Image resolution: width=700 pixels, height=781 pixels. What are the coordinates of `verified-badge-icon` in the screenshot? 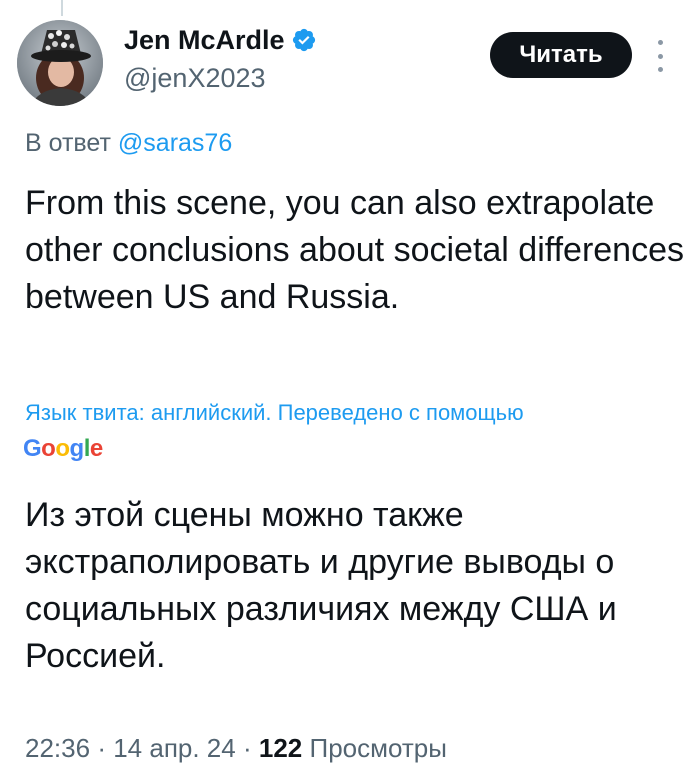 It's located at (304, 40).